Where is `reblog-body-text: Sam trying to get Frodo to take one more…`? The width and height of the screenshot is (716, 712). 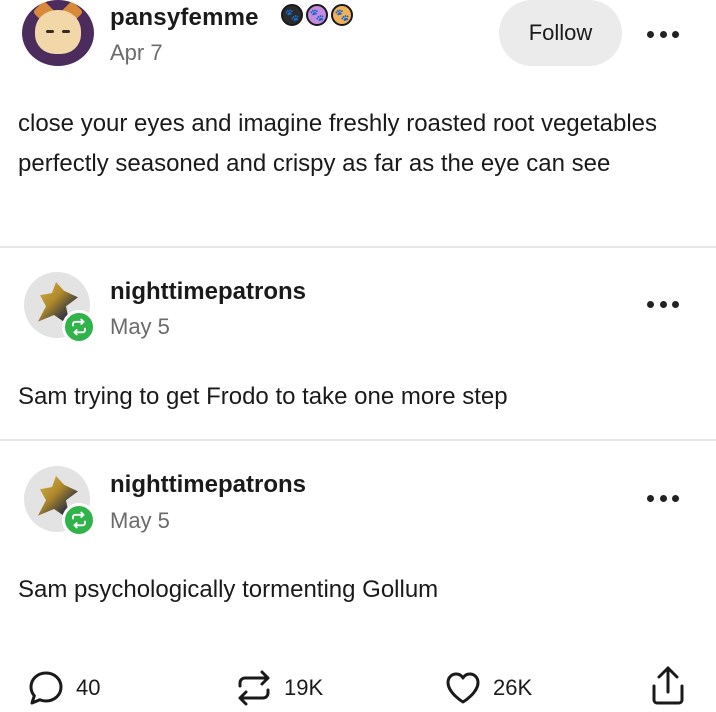
reblog-body-text: Sam trying to get Frodo to take one more… is located at coordinates (263, 396).